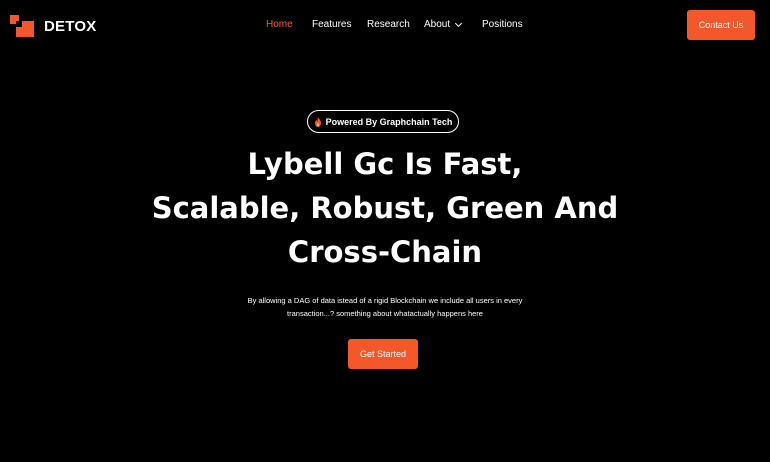  I want to click on nav-item-about: About, so click(443, 24).